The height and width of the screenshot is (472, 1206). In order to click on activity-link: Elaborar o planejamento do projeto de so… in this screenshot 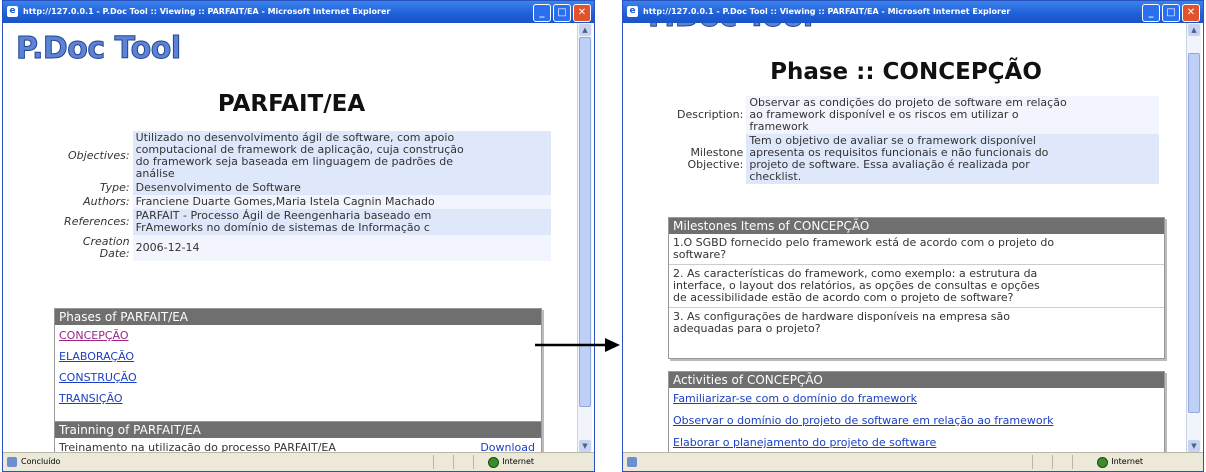, I will do `click(916, 440)`.